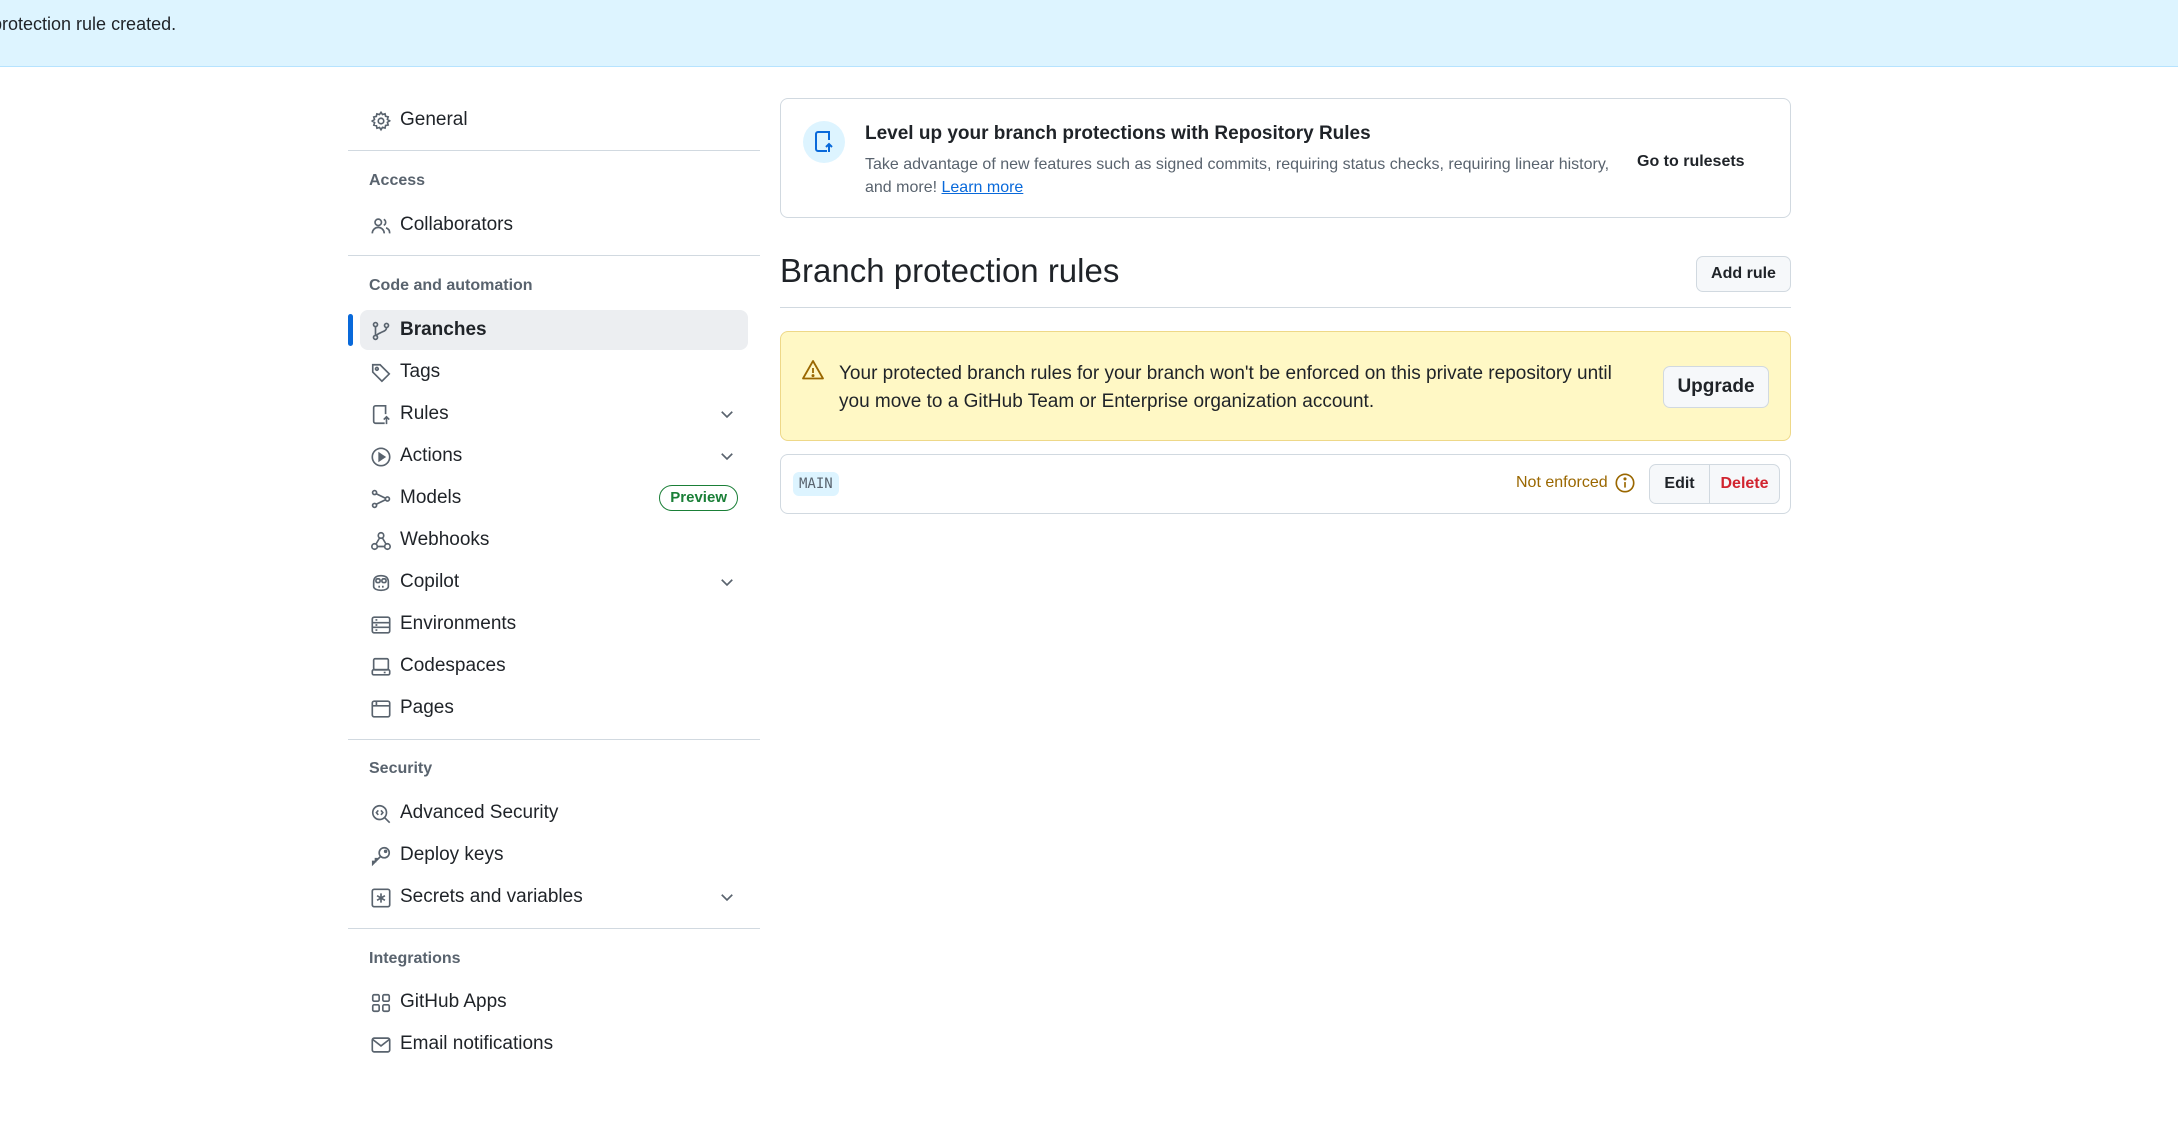 The height and width of the screenshot is (1124, 2178). What do you see at coordinates (424, 413) in the screenshot?
I see `sidebar-item-label: Rules` at bounding box center [424, 413].